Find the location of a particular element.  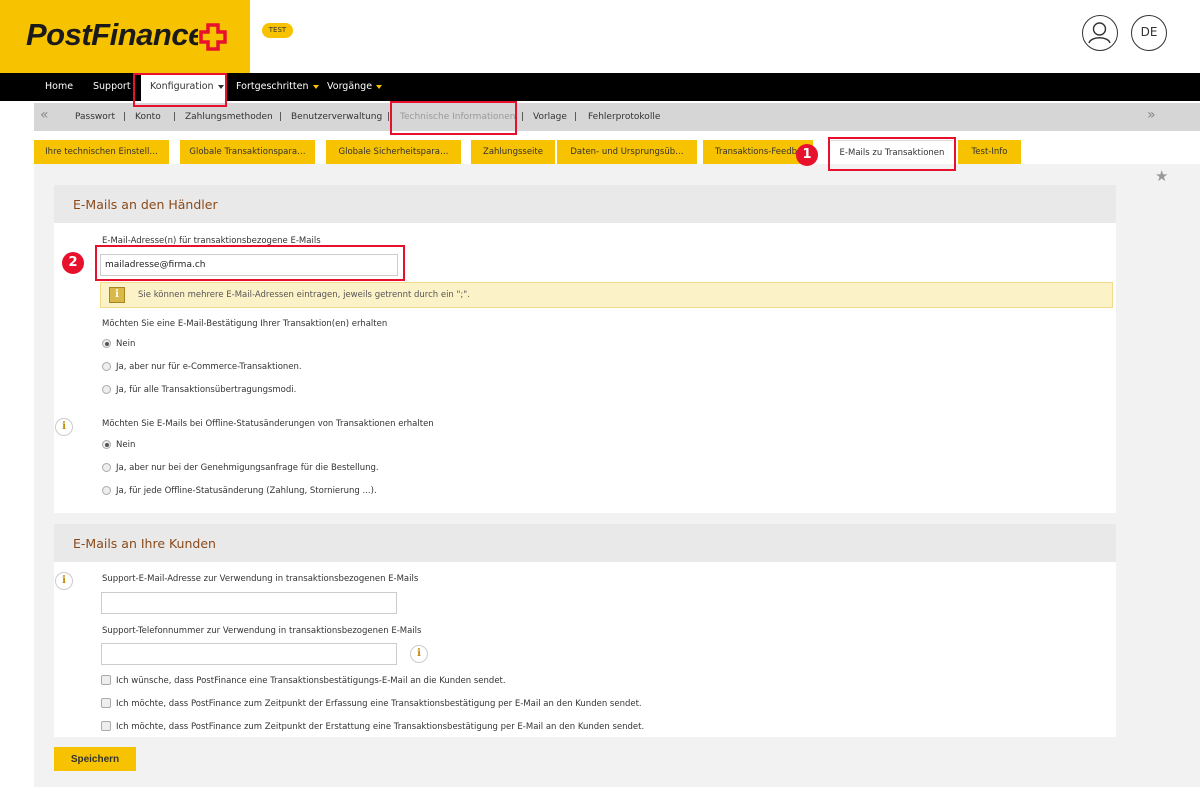

merchant-email-input: mailadresse@firma.ch is located at coordinates (249, 265).